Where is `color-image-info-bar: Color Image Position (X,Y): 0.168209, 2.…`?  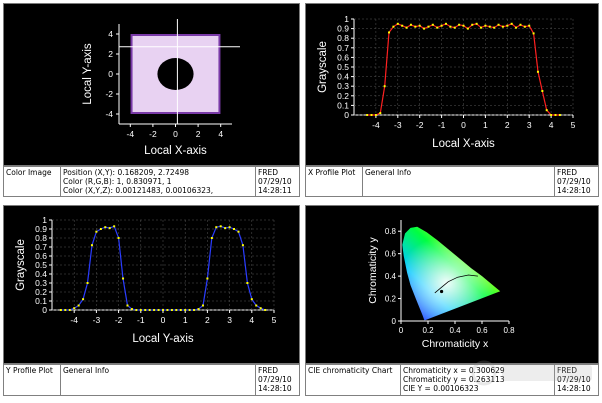
color-image-info-bar: Color Image Position (X,Y): 0.168209, 2.… is located at coordinates (151, 181).